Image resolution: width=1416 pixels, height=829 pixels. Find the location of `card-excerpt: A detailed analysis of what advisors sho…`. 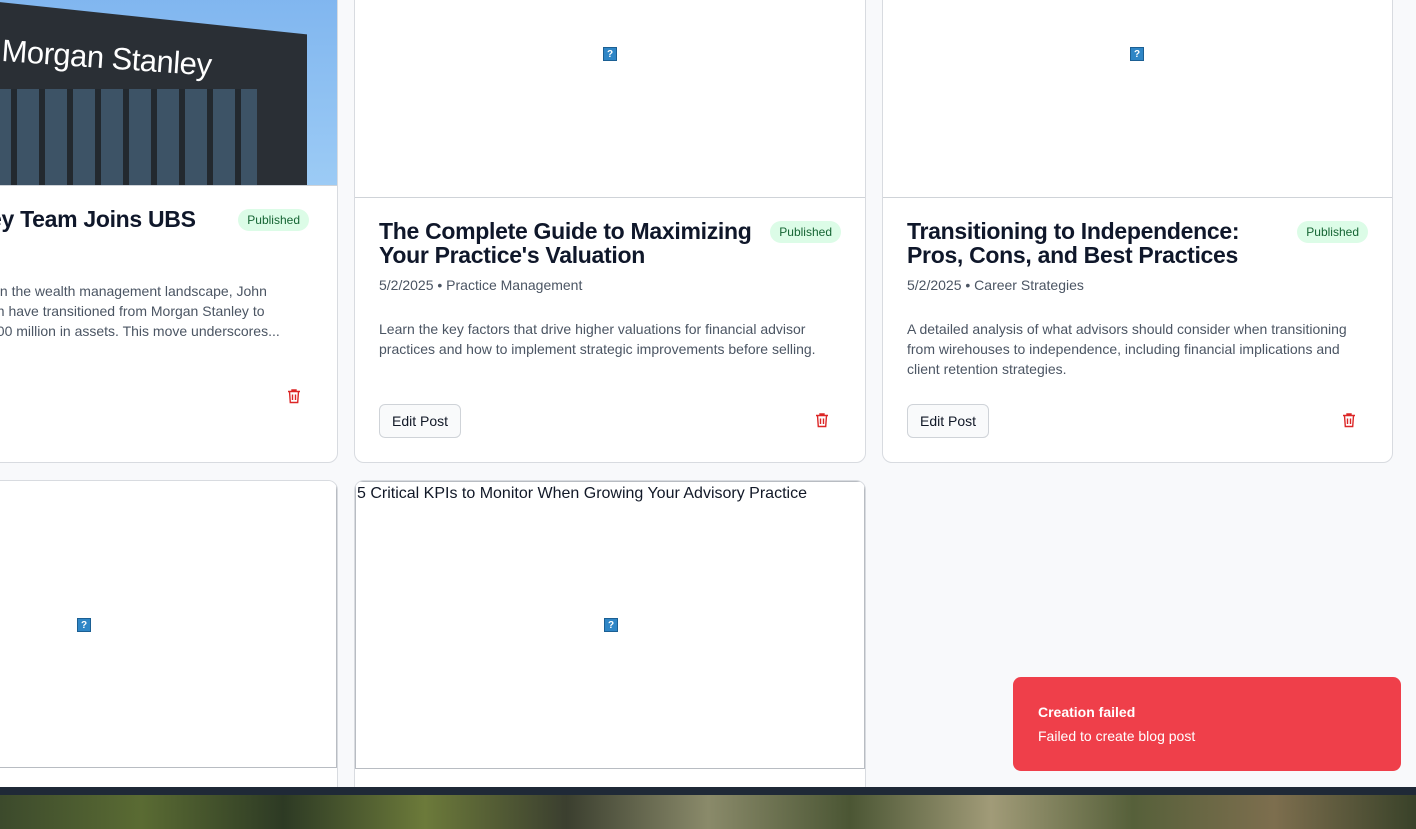

card-excerpt: A detailed analysis of what advisors sho… is located at coordinates (1127, 349).